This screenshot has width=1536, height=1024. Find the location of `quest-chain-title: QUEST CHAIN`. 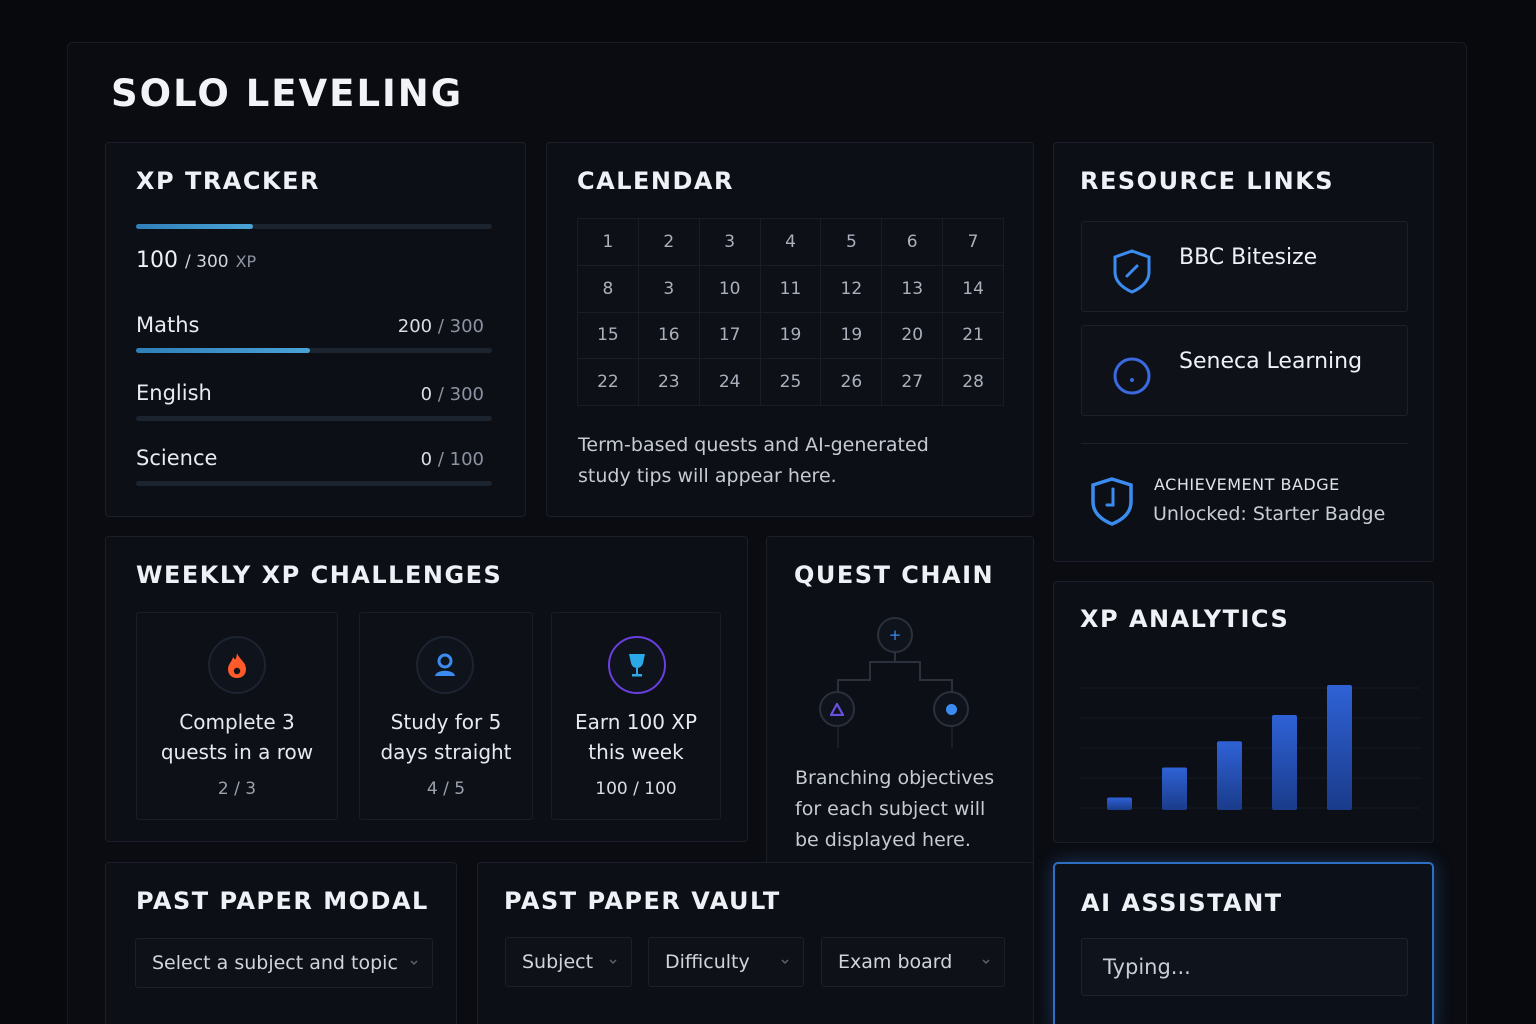

quest-chain-title: QUEST CHAIN is located at coordinates (894, 575).